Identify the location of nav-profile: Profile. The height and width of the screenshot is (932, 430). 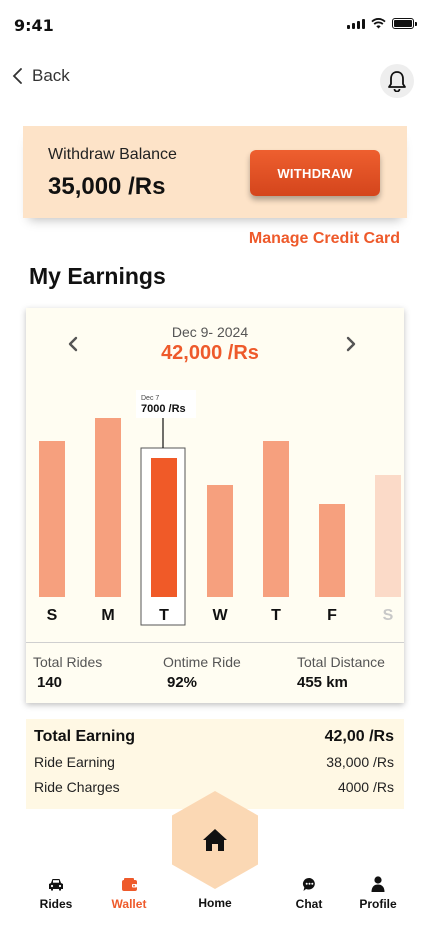
(378, 893).